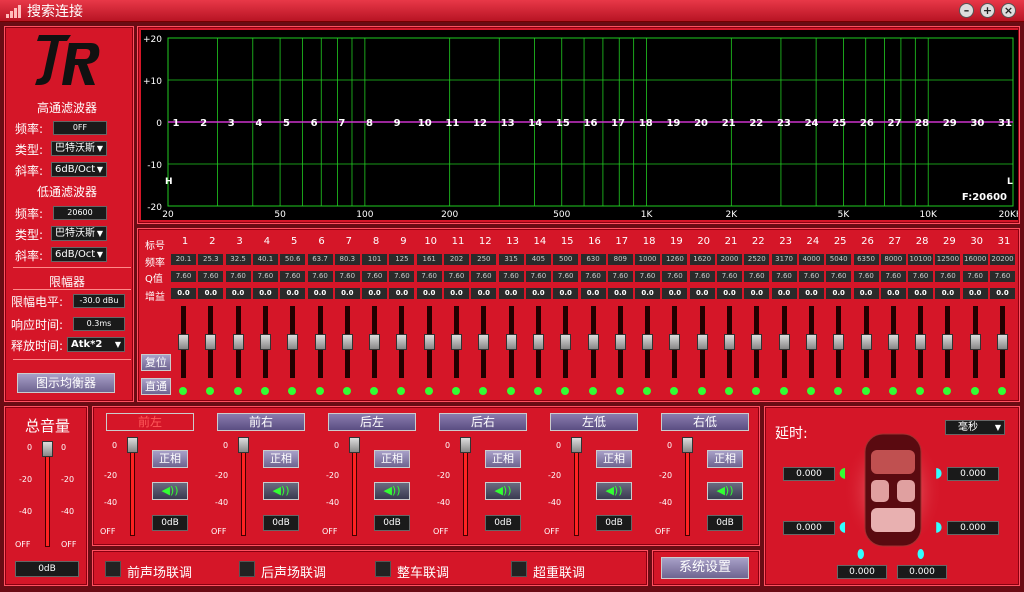 This screenshot has width=1024, height=592. Describe the element at coordinates (72, 289) in the screenshot. I see `divider` at that location.